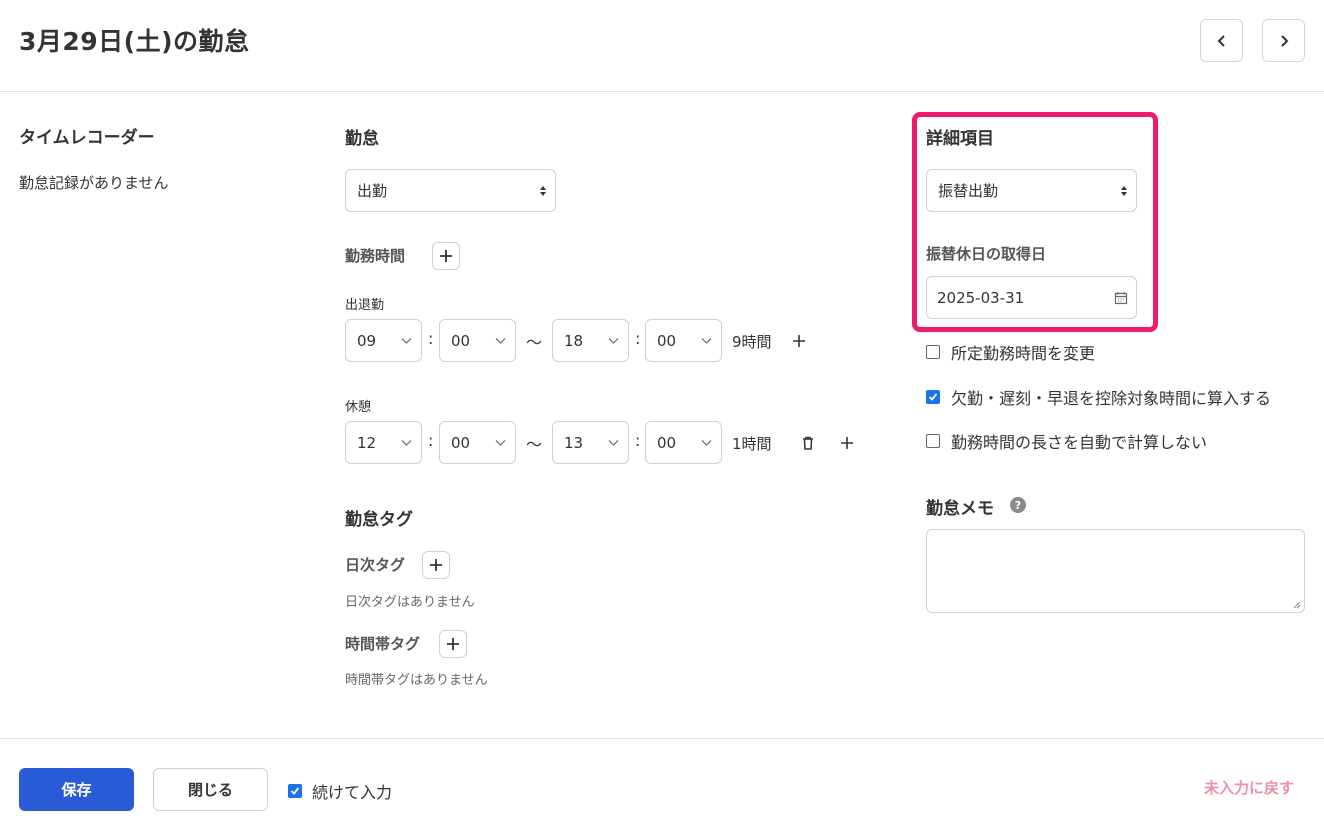 The image size is (1324, 828). Describe the element at coordinates (352, 792) in the screenshot. I see `continue-input-label: 続けて入力` at that location.